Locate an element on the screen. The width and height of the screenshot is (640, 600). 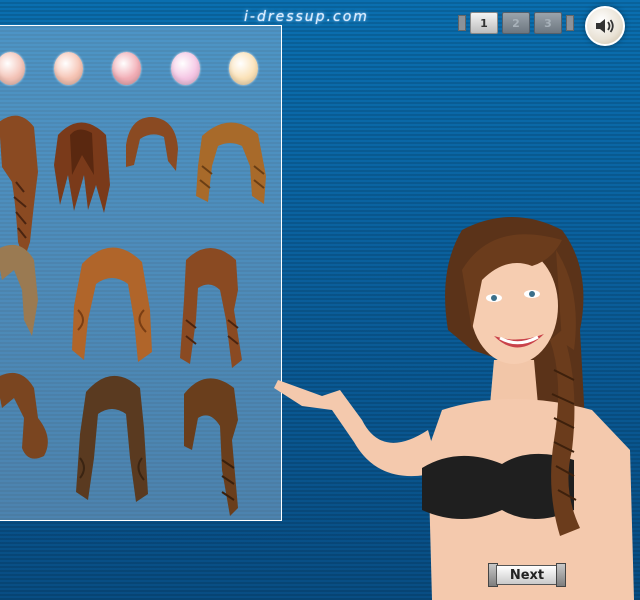
tab-page-1: 1 is located at coordinates (484, 23).